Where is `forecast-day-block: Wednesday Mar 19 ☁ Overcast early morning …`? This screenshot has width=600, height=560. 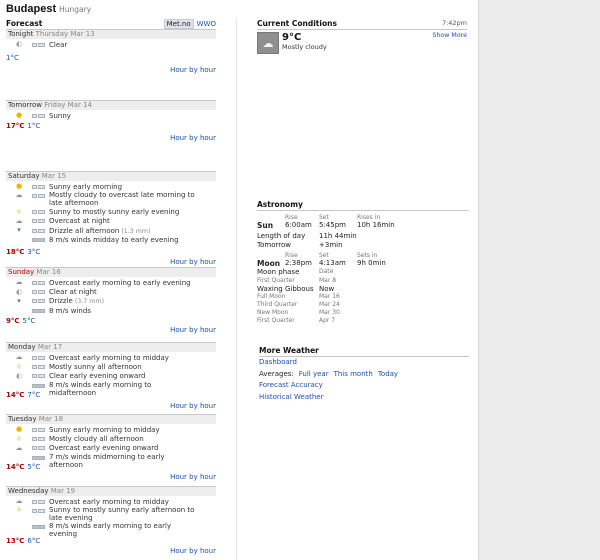 forecast-day-block: Wednesday Mar 19 ☁ Overcast early morning … is located at coordinates (111, 520).